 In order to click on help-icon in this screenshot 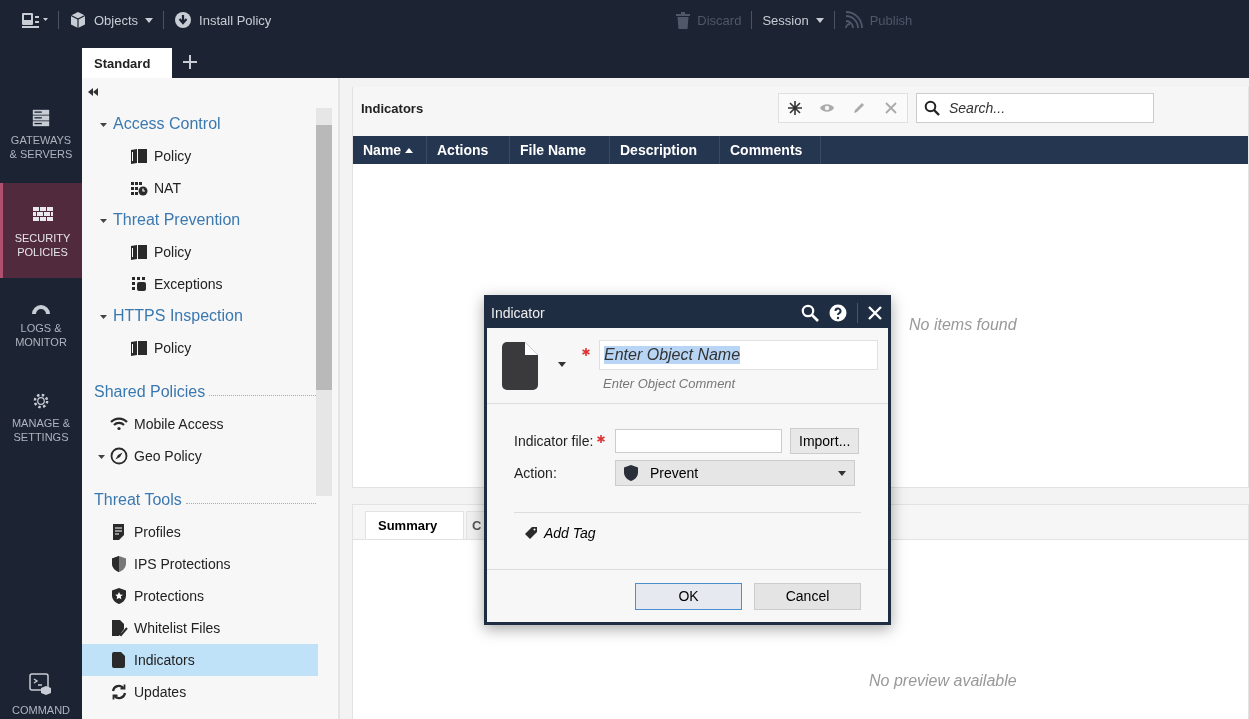, I will do `click(838, 313)`.